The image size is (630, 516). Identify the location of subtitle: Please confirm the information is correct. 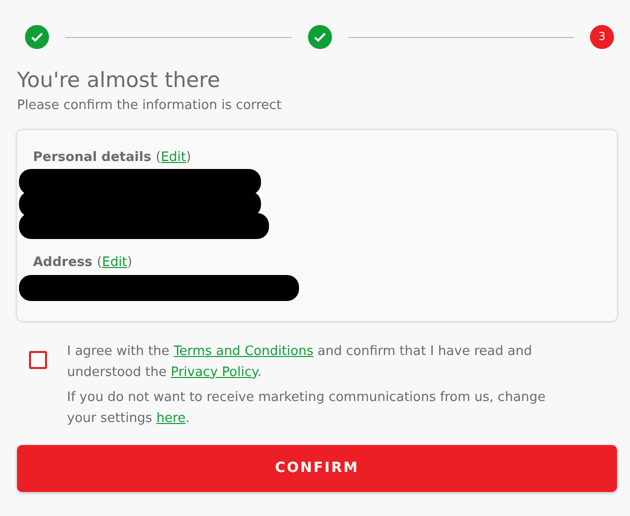
(149, 106).